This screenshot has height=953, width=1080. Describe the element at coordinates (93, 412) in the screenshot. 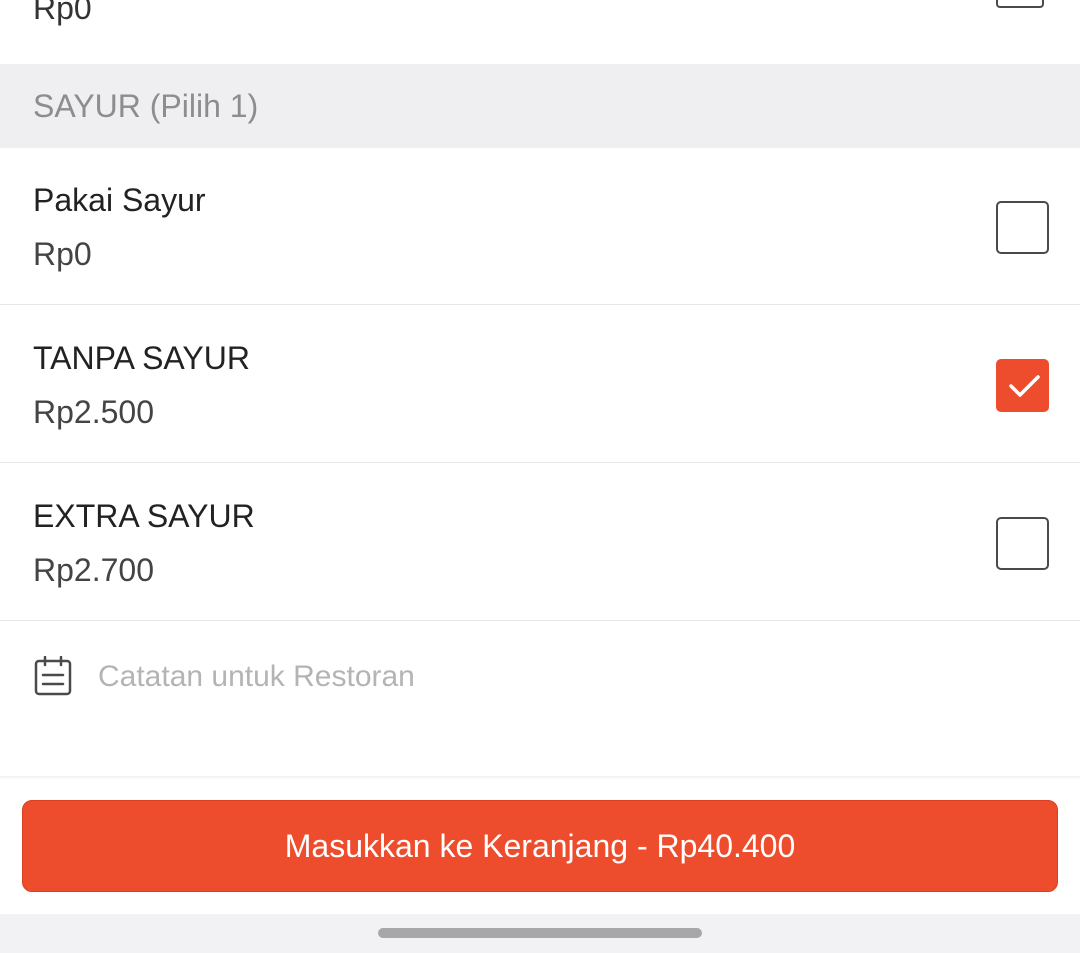

I see `option-price: Rp2.500` at that location.